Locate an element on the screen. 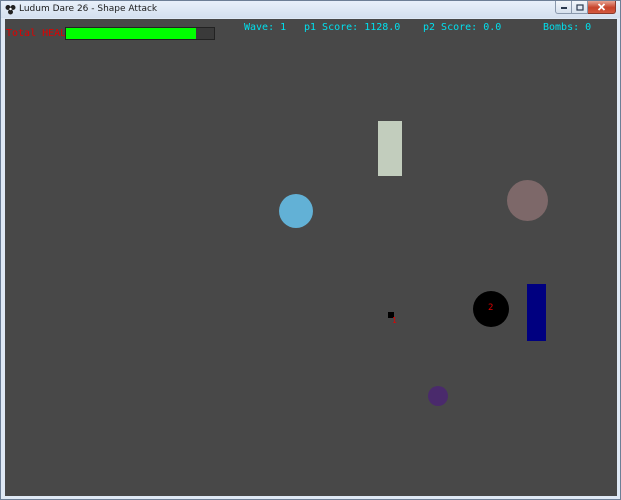  maximize-button is located at coordinates (580, 7).